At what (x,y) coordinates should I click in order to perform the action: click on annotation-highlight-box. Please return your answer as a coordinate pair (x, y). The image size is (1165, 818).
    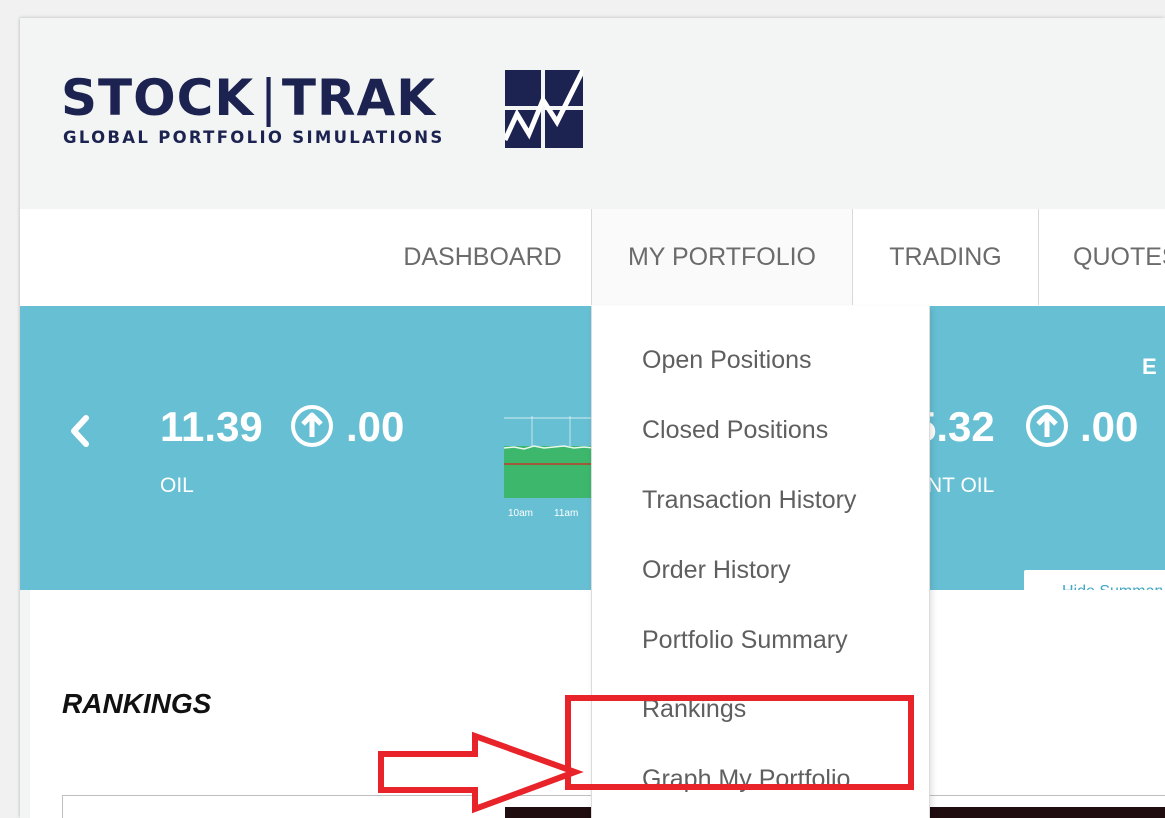
    Looking at the image, I should click on (739, 742).